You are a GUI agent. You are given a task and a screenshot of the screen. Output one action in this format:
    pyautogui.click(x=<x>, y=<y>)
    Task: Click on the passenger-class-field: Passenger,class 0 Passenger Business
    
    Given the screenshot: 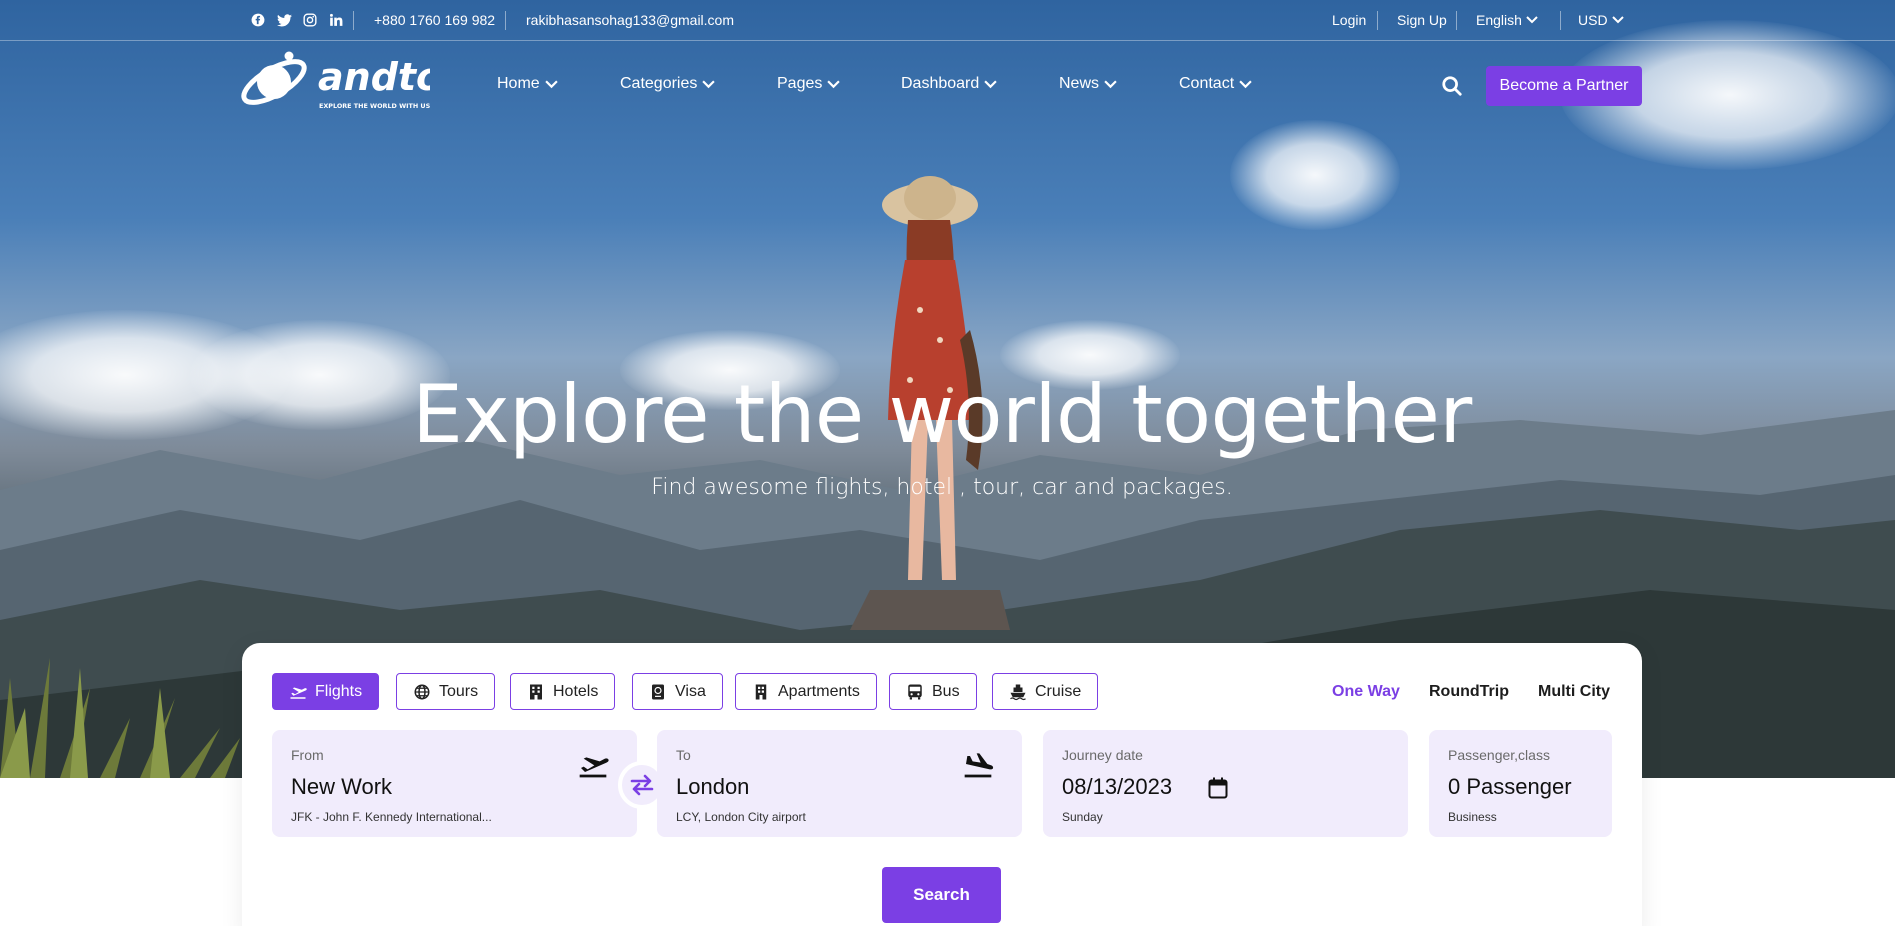 What is the action you would take?
    pyautogui.click(x=1520, y=783)
    